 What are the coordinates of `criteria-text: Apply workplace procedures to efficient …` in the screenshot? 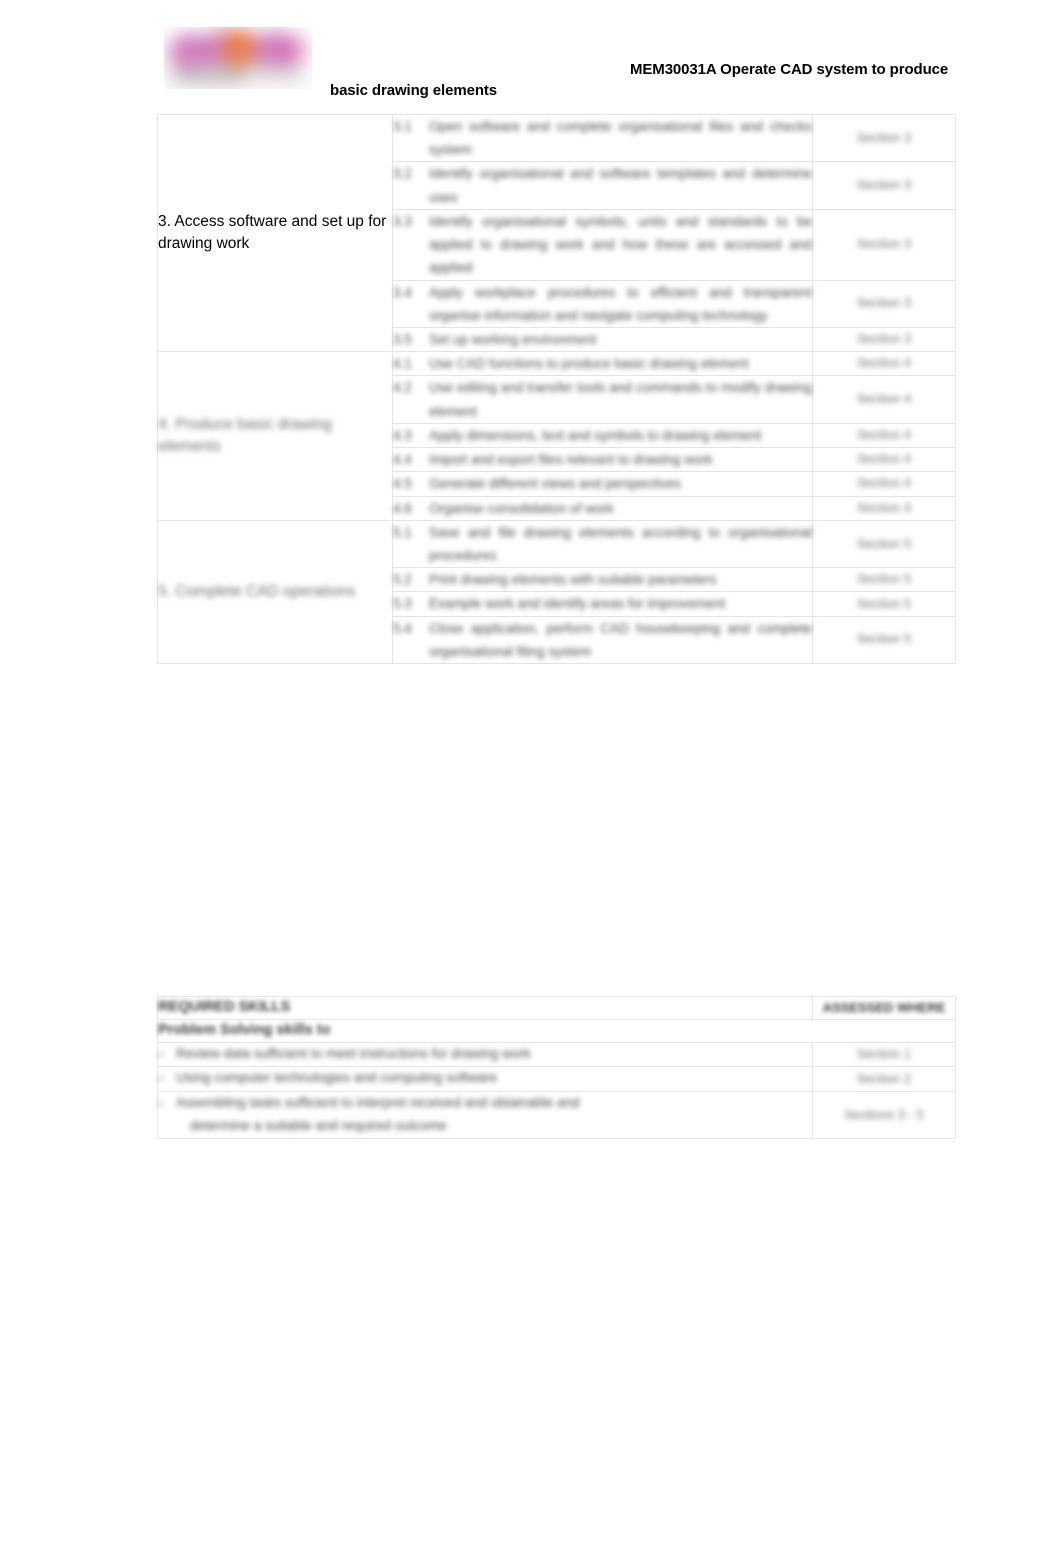 It's located at (620, 303).